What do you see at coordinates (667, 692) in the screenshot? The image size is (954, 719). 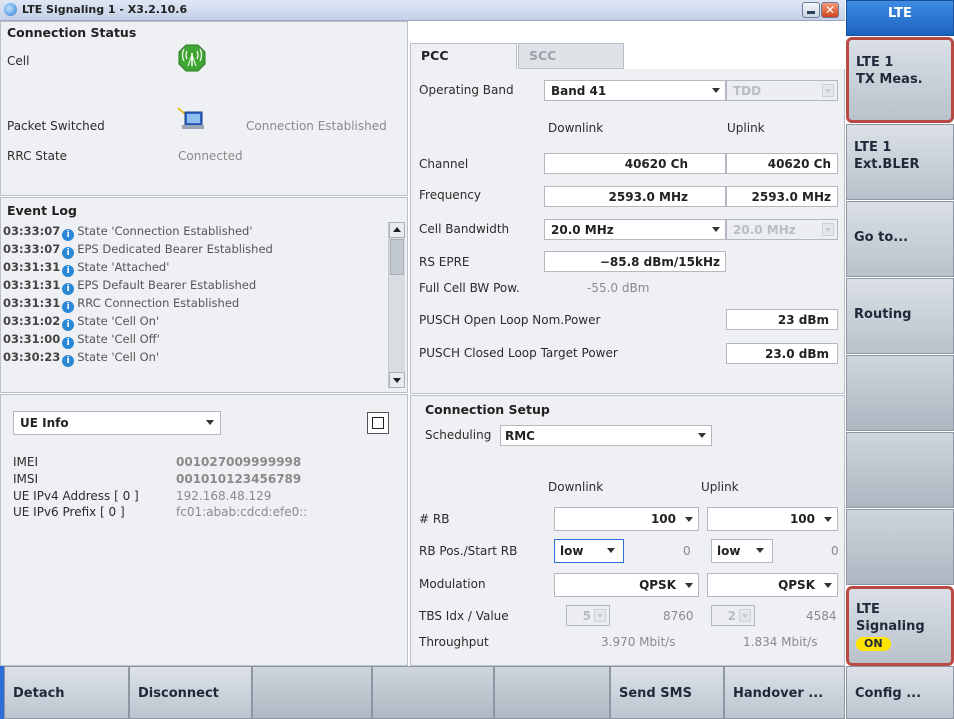 I see `send-sms-button: Send SMS` at bounding box center [667, 692].